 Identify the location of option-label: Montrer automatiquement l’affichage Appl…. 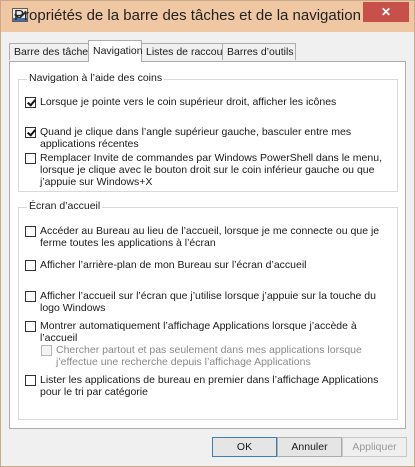
(198, 332).